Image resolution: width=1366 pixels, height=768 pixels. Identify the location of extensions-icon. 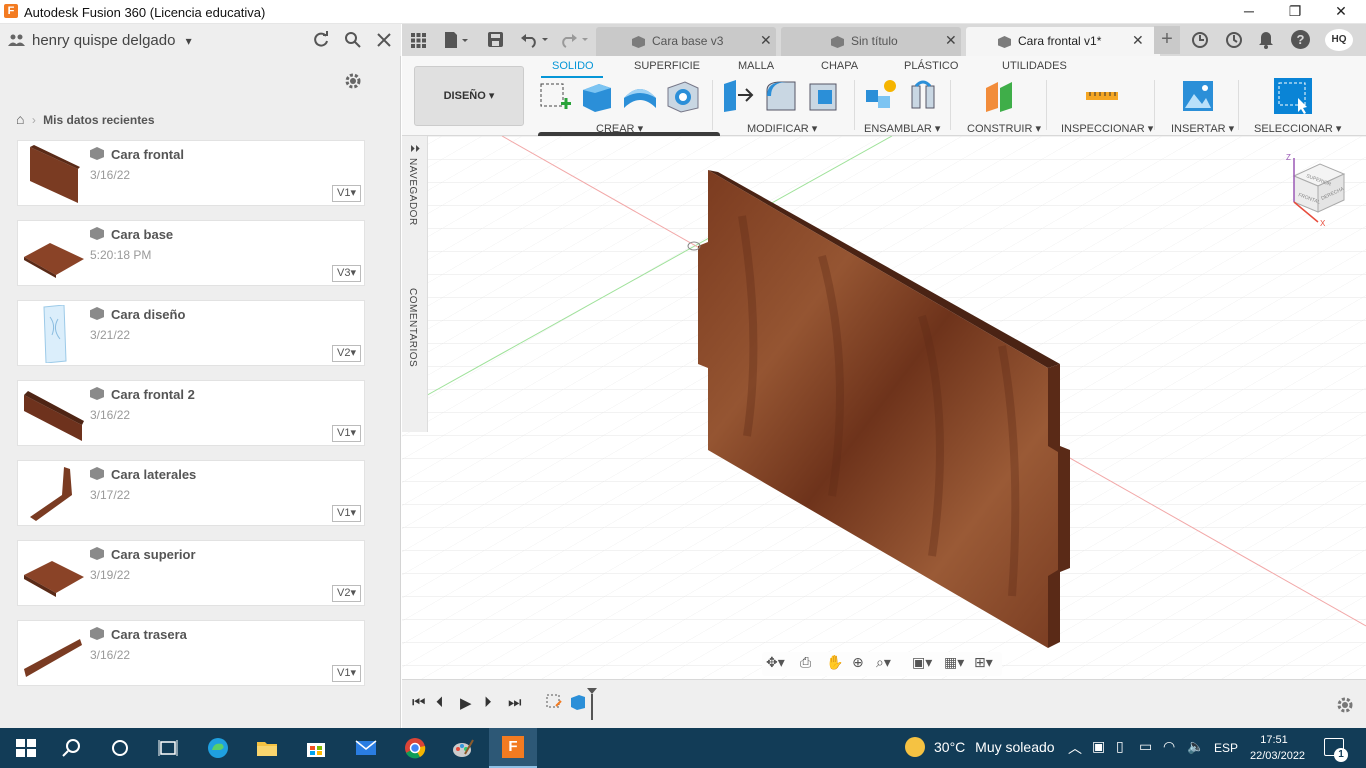
(1200, 40).